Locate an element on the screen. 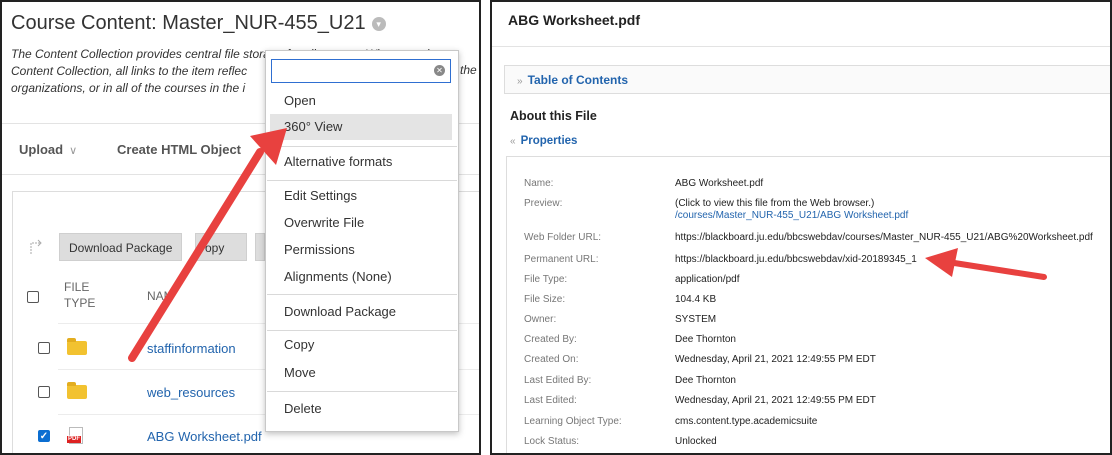 The height and width of the screenshot is (455, 1112). divider is located at coordinates (801, 46).